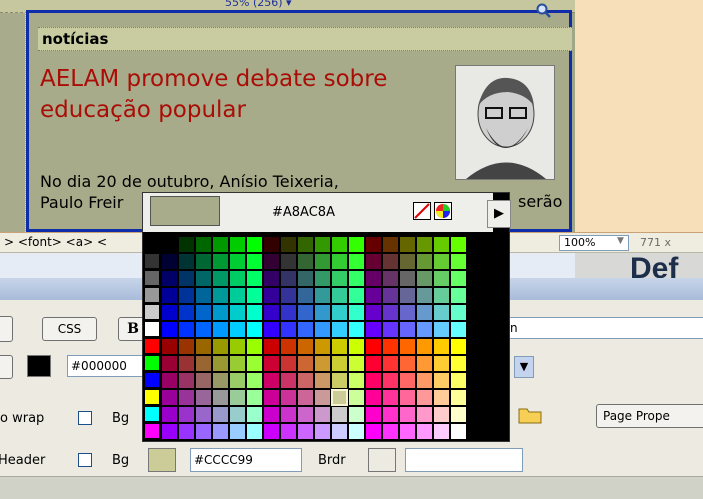 The height and width of the screenshot is (499, 703). I want to click on selected-color-swatch, so click(339, 397).